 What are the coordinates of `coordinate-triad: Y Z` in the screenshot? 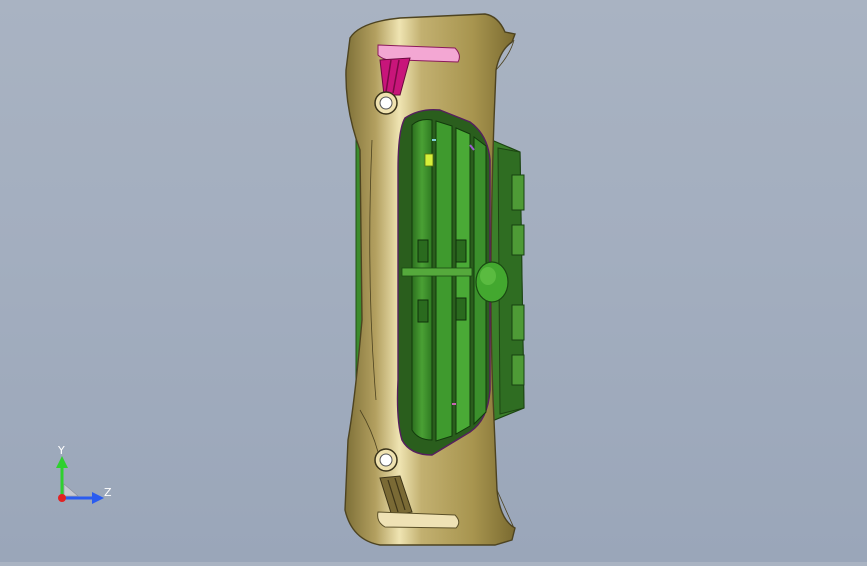 It's located at (84, 474).